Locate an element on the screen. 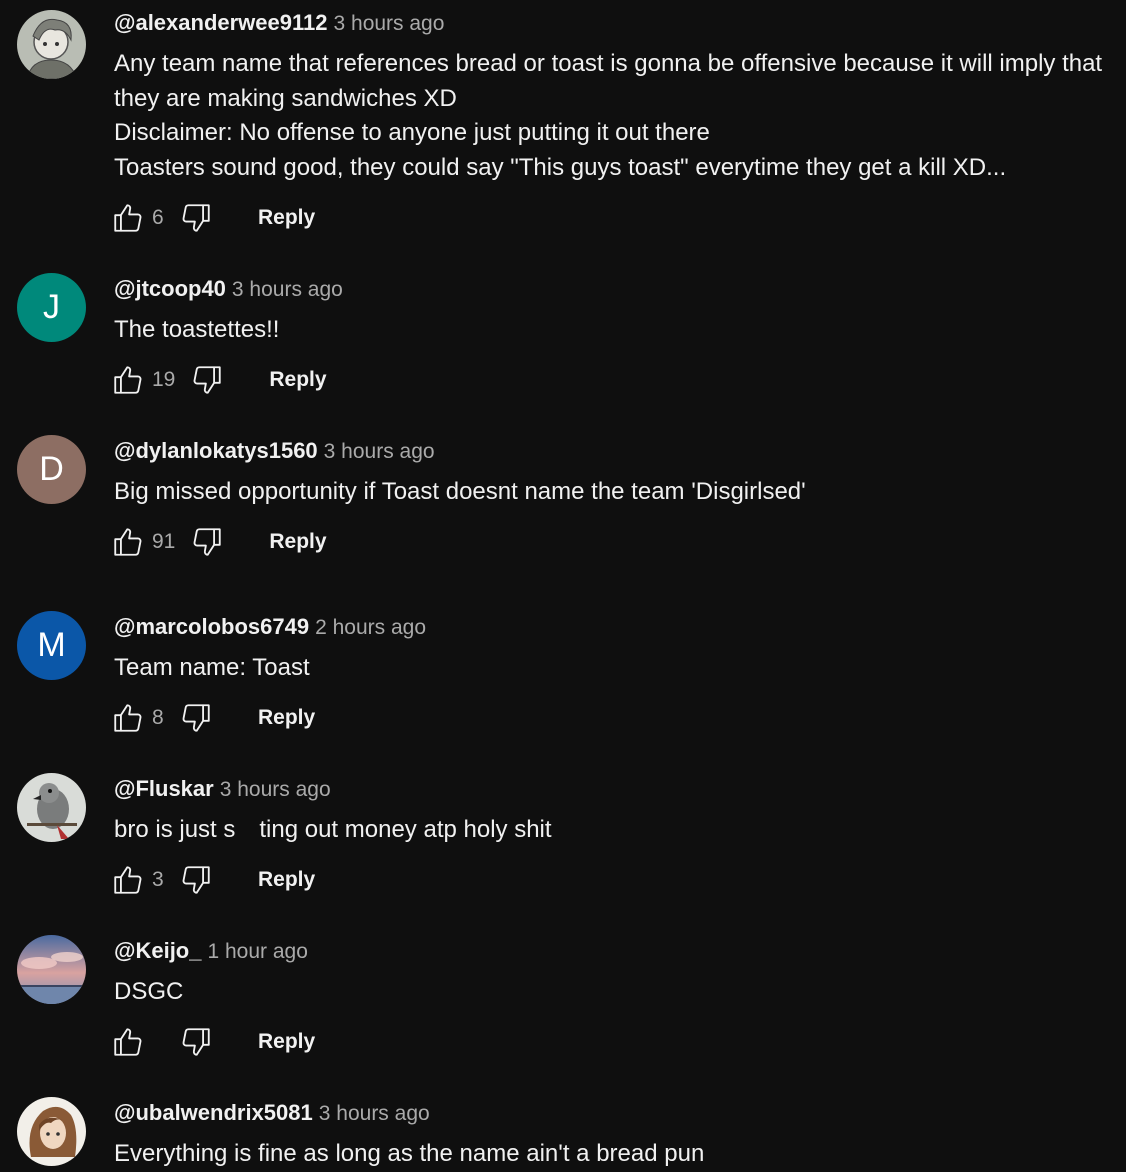 The height and width of the screenshot is (1172, 1126). like-count: 19 is located at coordinates (164, 379).